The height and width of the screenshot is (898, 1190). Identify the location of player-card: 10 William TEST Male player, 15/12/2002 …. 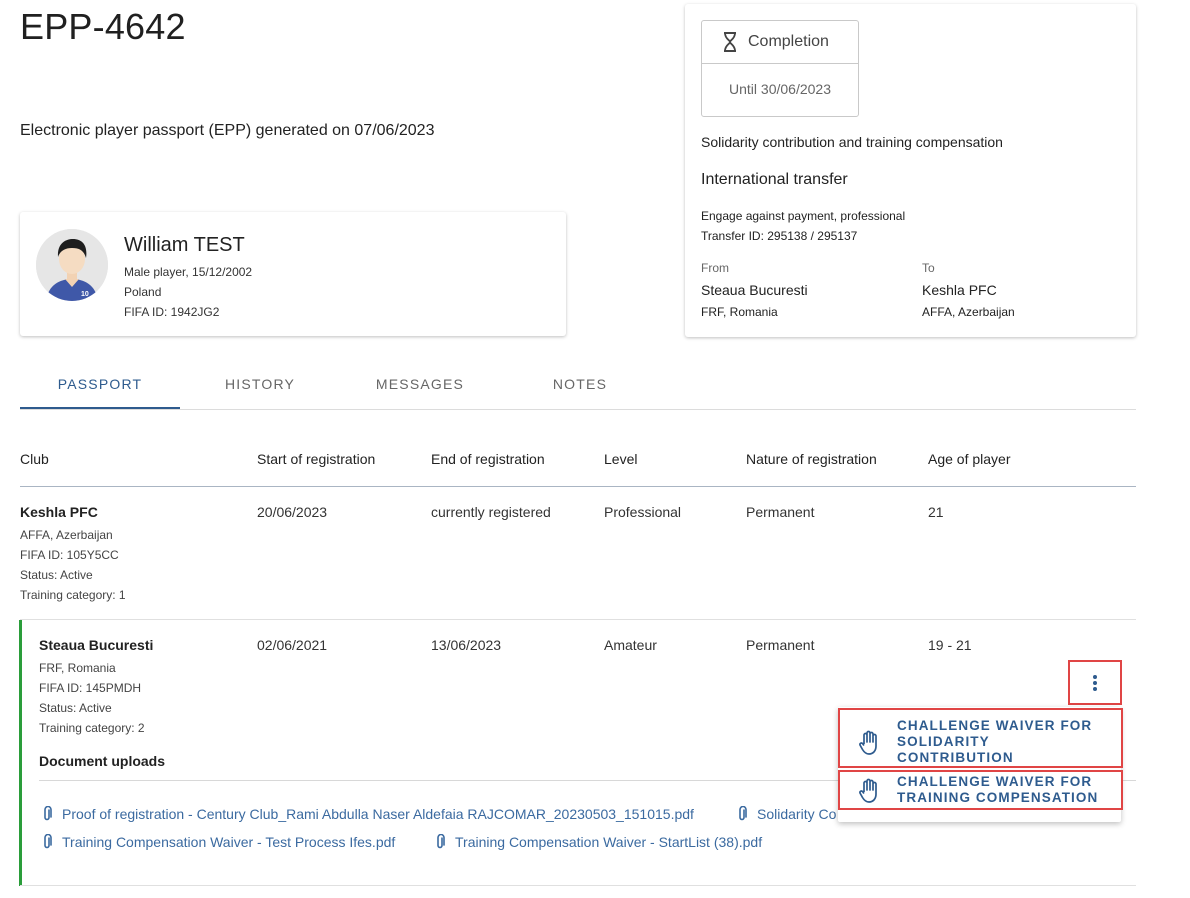
(293, 274).